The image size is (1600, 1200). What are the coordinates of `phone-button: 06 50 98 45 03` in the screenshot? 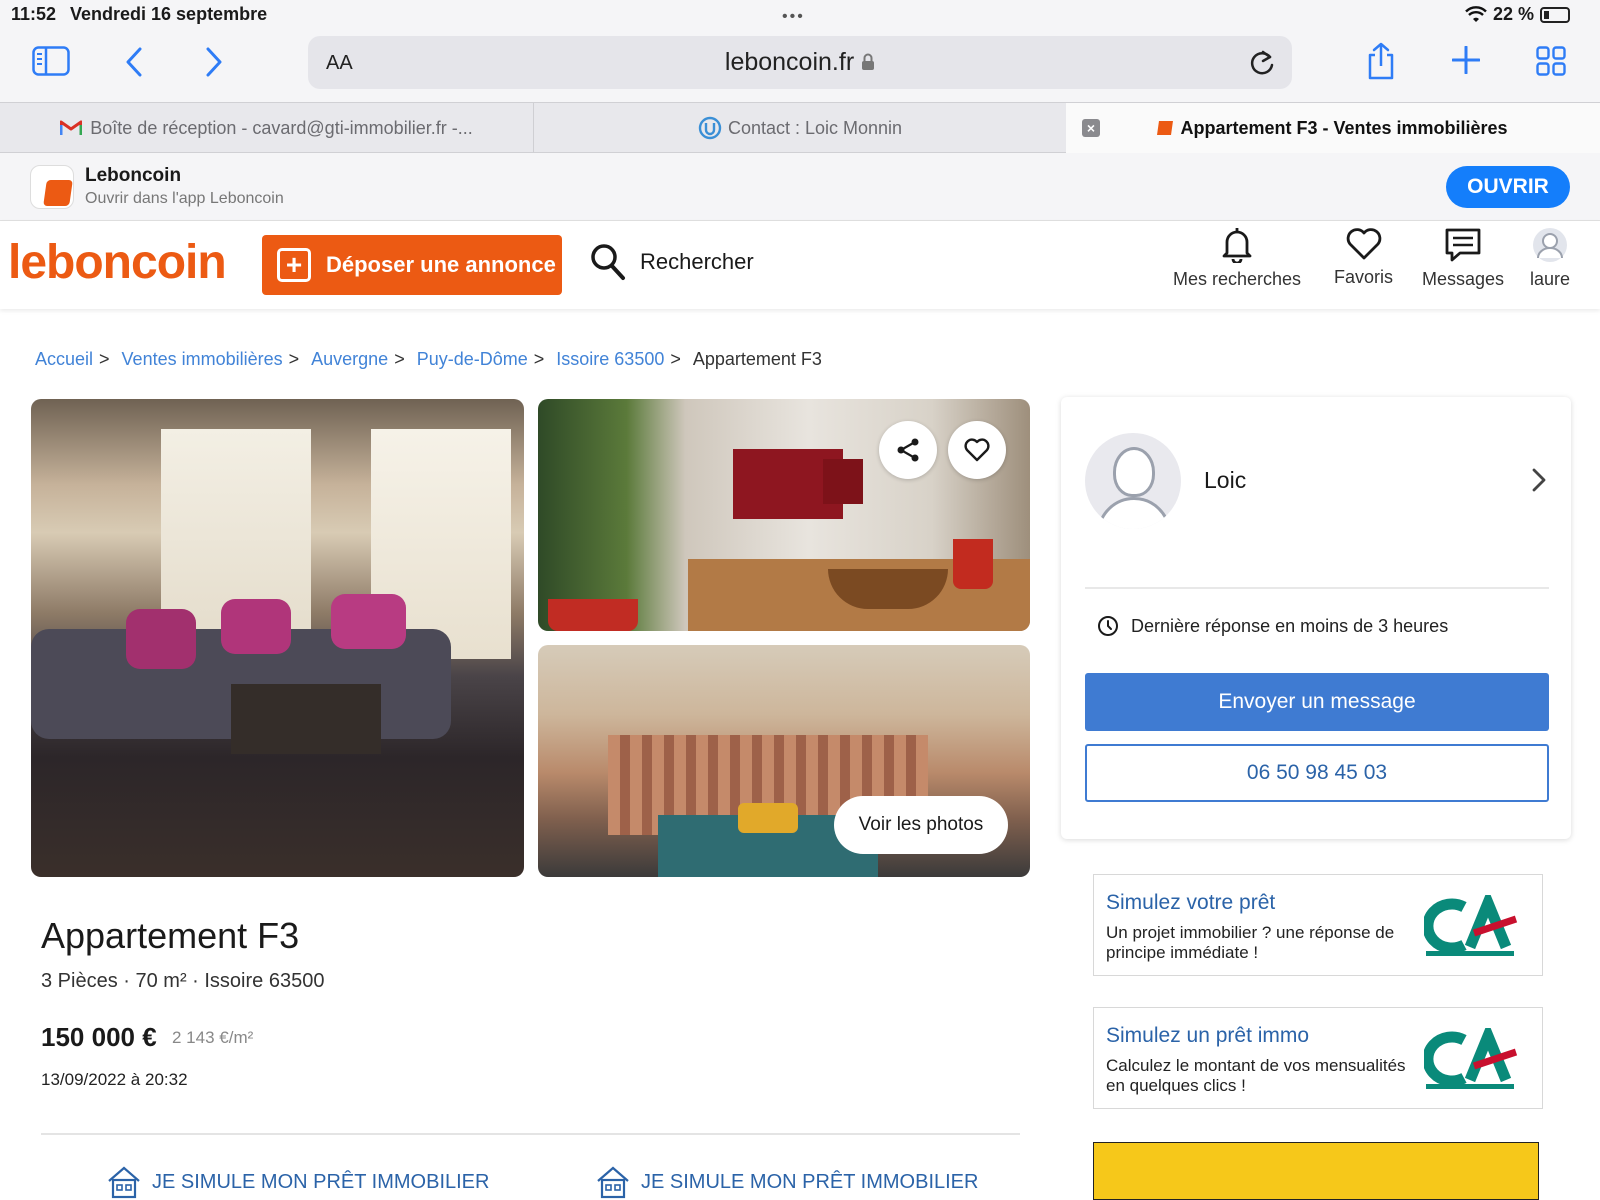 It's located at (1317, 773).